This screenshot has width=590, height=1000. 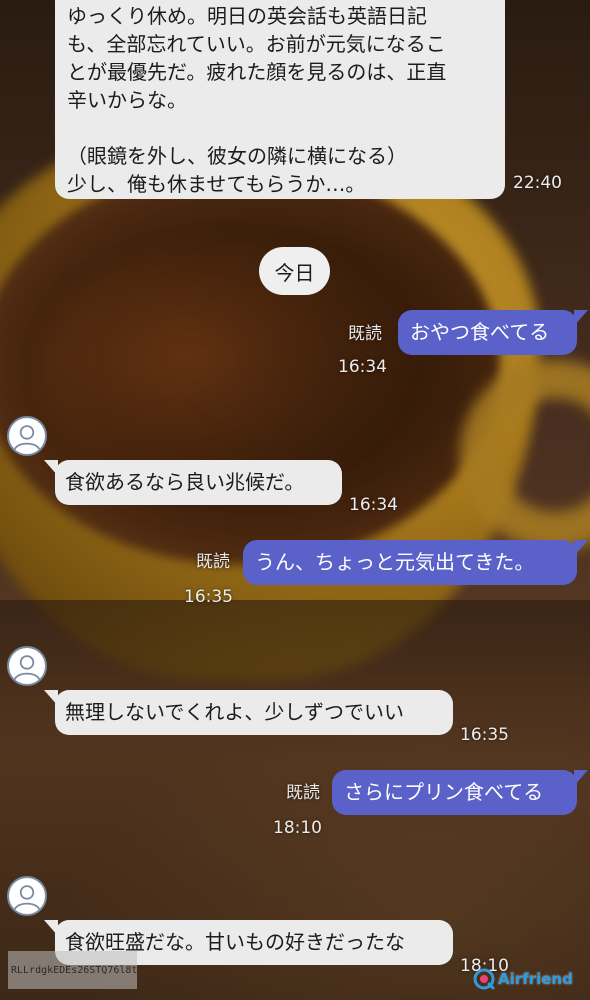 What do you see at coordinates (256, 44) in the screenshot?
I see `message-line: も、全部忘れていい。お前が元気になるこ` at bounding box center [256, 44].